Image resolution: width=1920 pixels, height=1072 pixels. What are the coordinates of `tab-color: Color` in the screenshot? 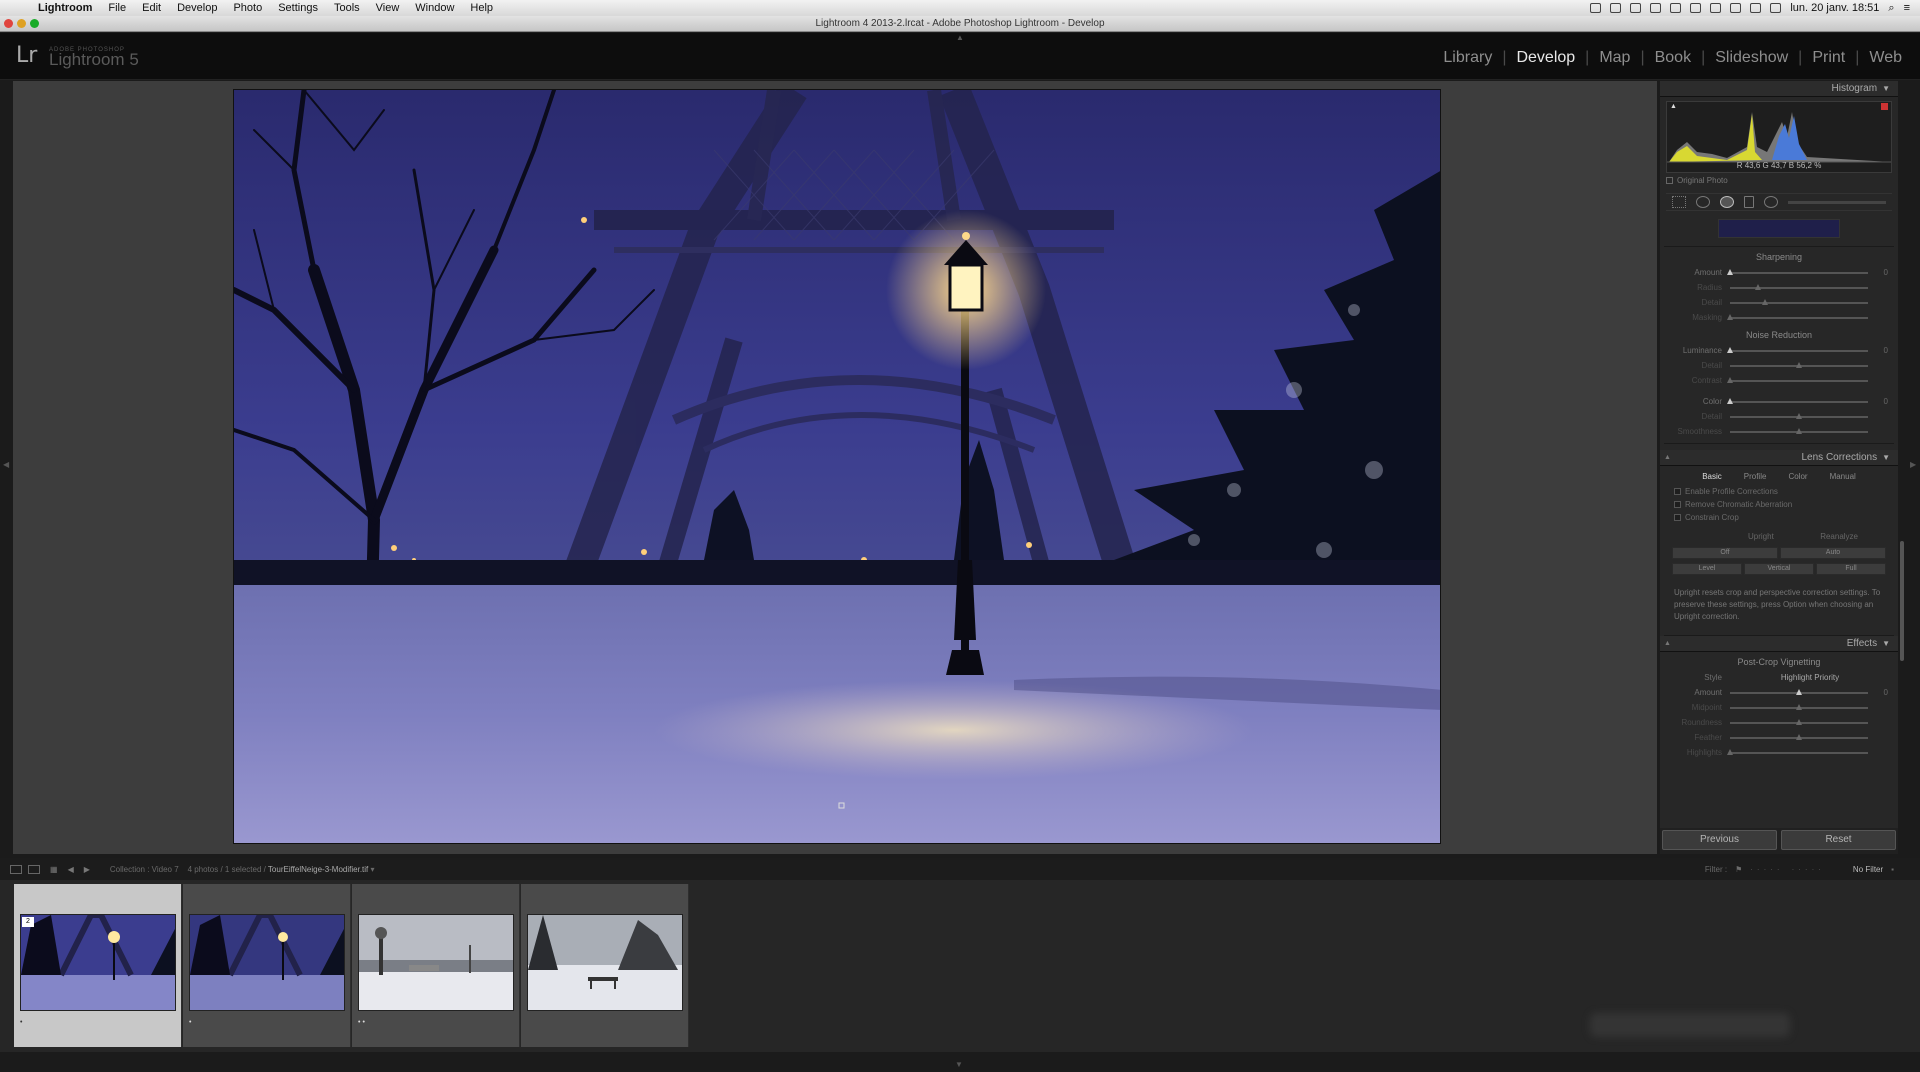 It's located at (1797, 476).